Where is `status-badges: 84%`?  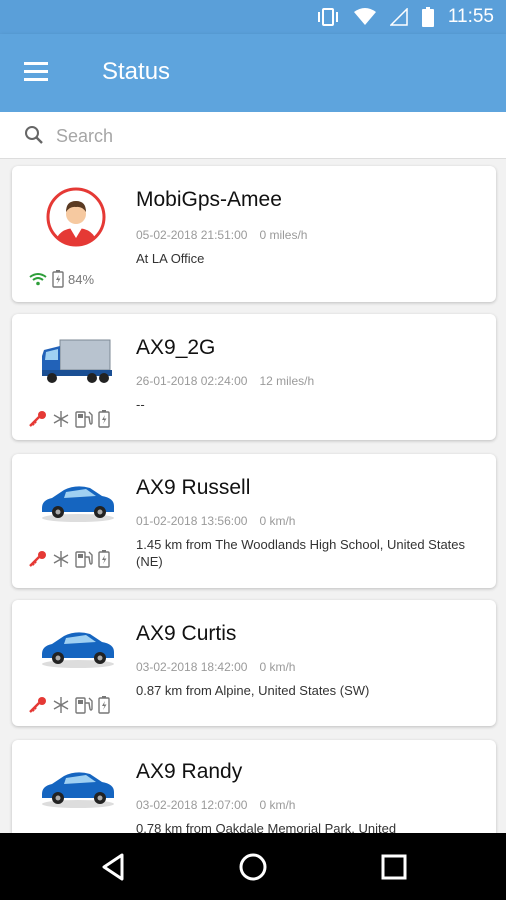
status-badges: 84% is located at coordinates (61, 279).